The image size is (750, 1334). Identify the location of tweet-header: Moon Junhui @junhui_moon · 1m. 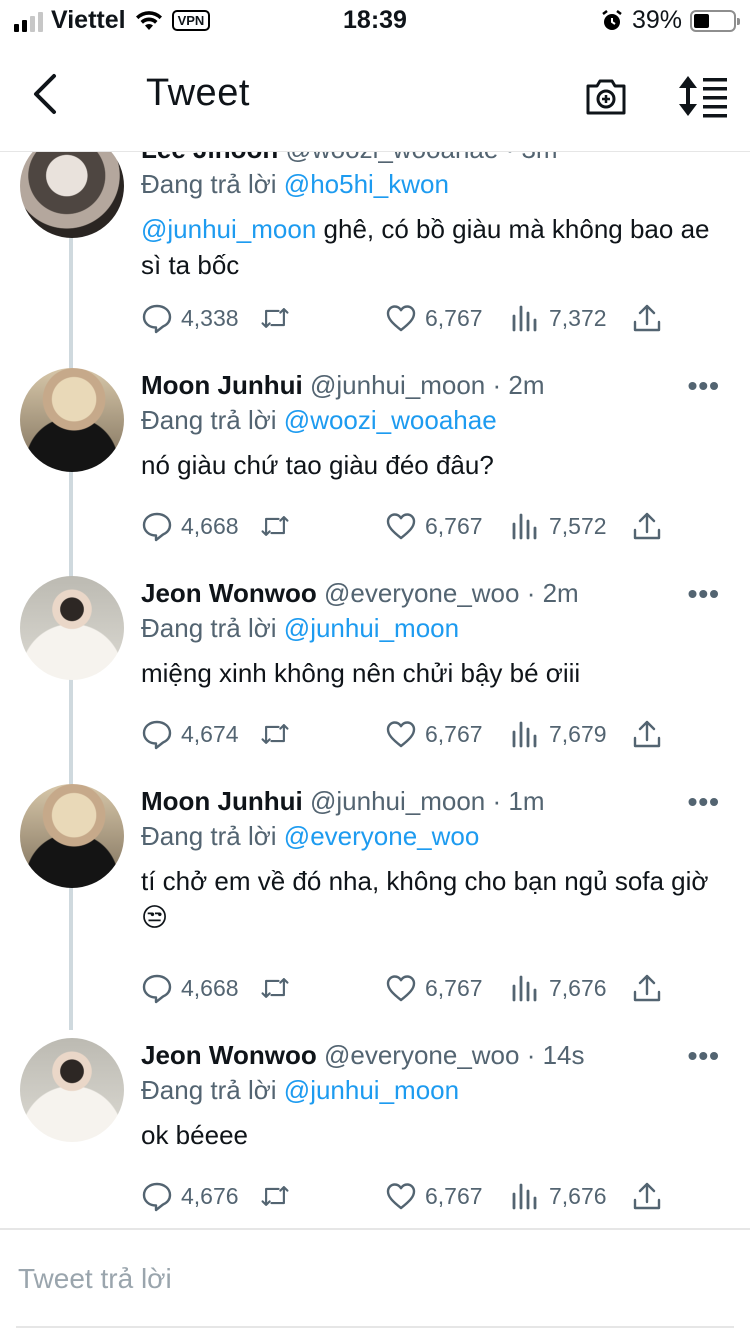
(435, 801).